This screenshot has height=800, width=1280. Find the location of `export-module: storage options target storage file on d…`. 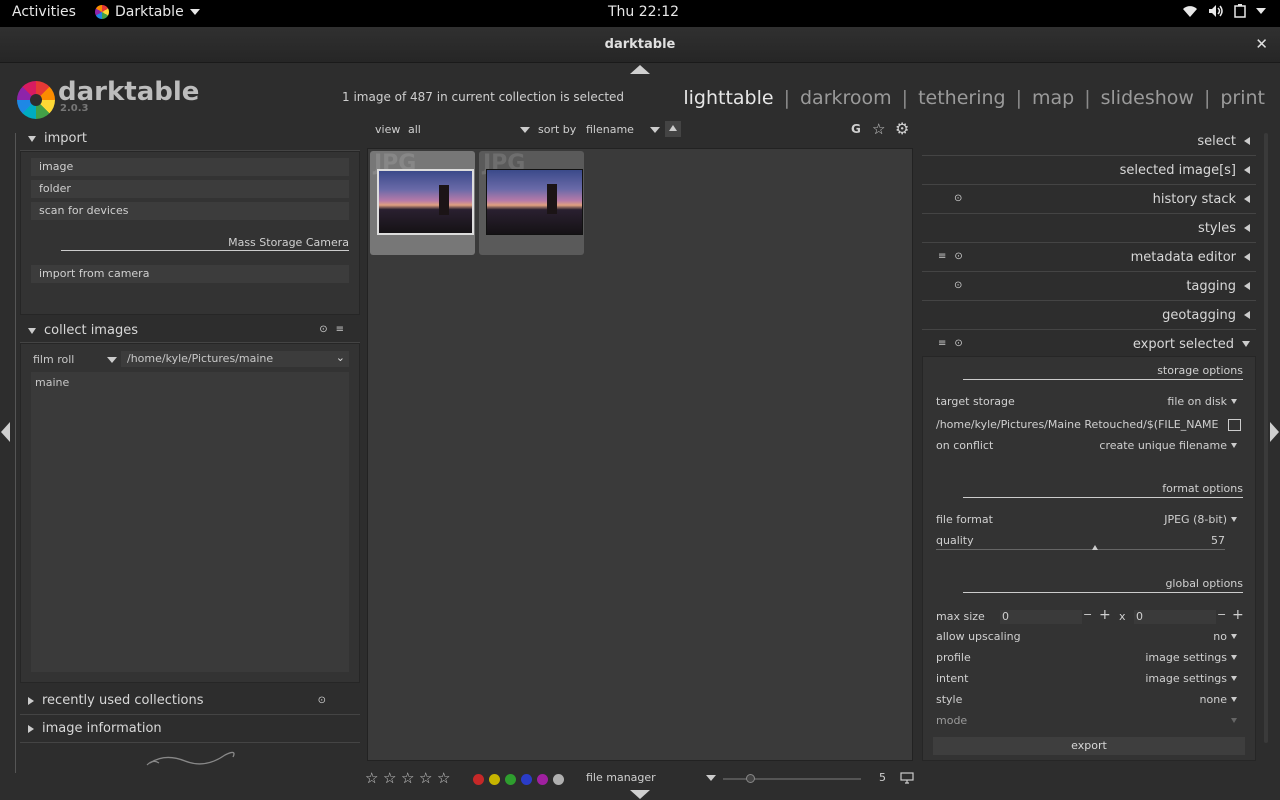

export-module: storage options target storage file on d… is located at coordinates (1089, 558).